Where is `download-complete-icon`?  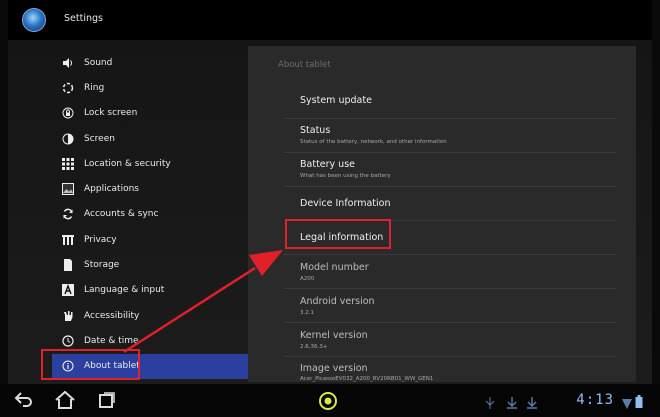
download-complete-icon is located at coordinates (532, 403).